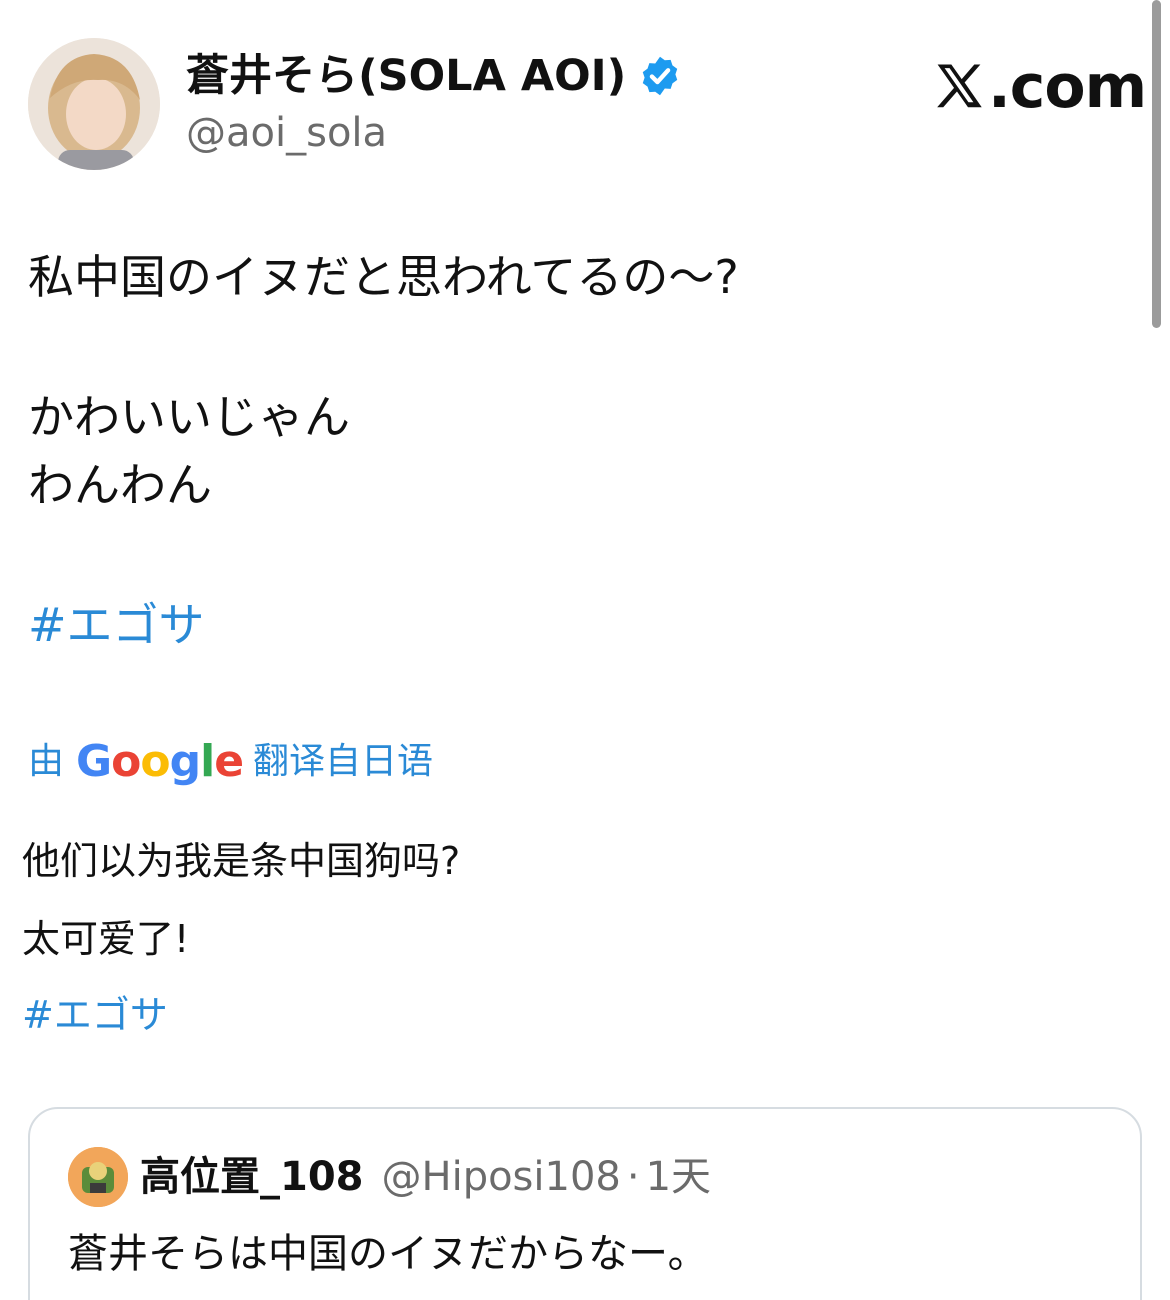 Image resolution: width=1170 pixels, height=1300 pixels. I want to click on tweet-text-line-3: わんわん, so click(120, 485).